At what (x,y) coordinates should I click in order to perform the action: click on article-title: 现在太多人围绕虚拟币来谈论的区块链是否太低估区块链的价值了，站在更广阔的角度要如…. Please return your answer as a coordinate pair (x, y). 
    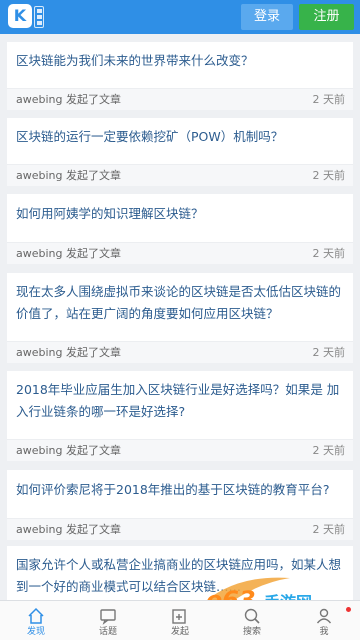
    Looking at the image, I should click on (179, 303).